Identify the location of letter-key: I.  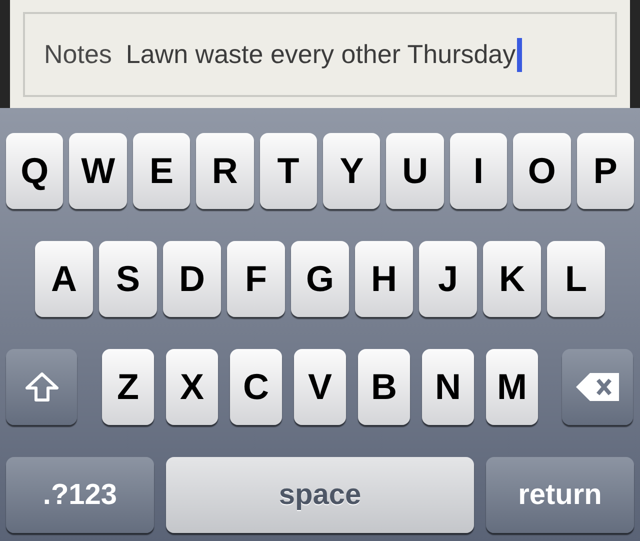
(479, 171).